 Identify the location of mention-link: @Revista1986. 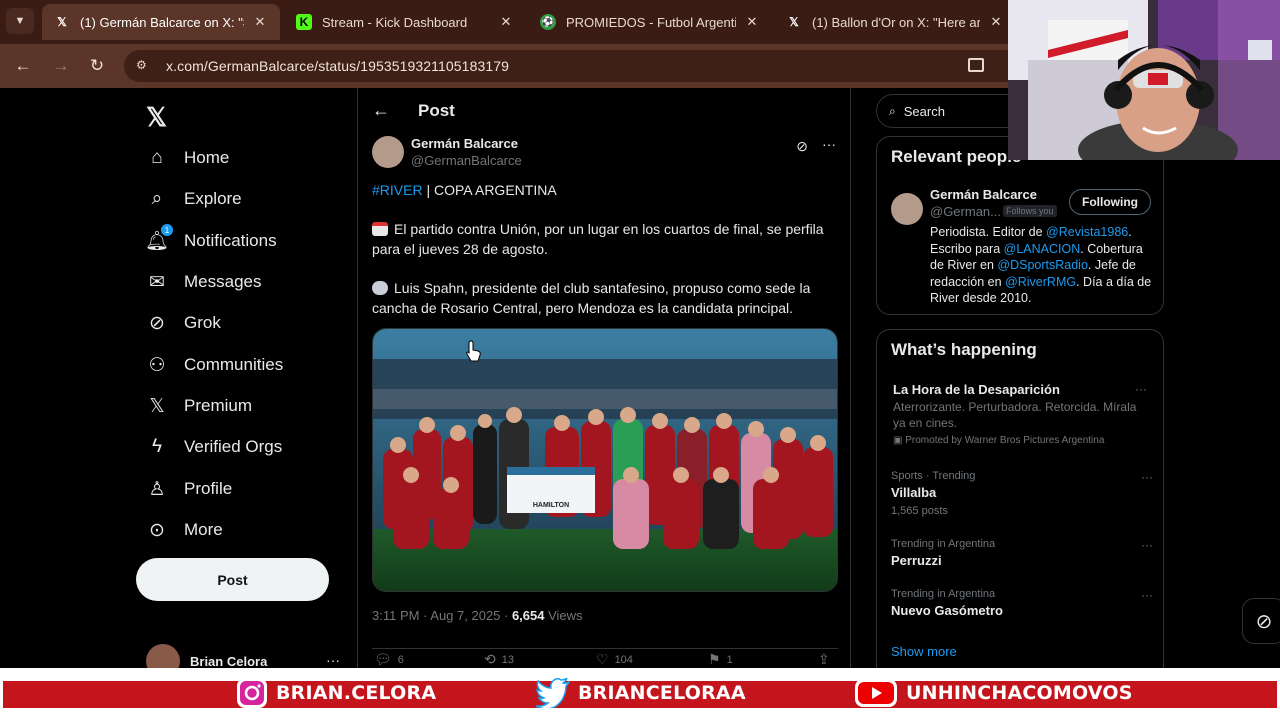
(1087, 232).